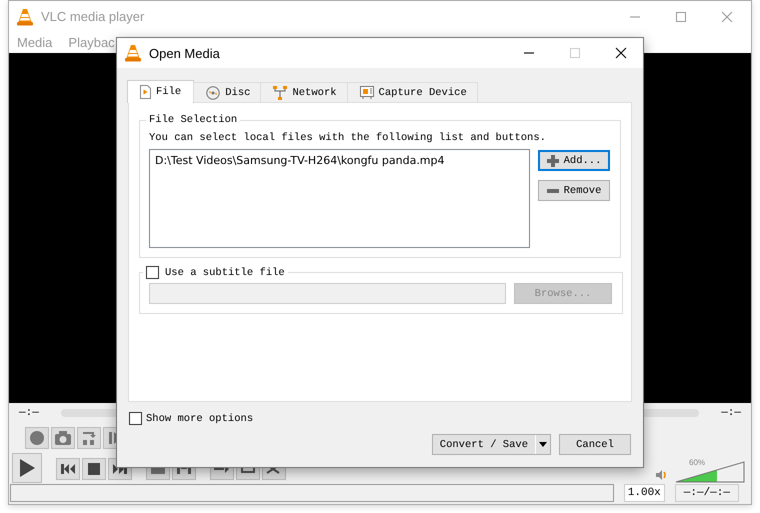 Image resolution: width=760 pixels, height=513 pixels. What do you see at coordinates (412, 92) in the screenshot?
I see `tab: Capture Device` at bounding box center [412, 92].